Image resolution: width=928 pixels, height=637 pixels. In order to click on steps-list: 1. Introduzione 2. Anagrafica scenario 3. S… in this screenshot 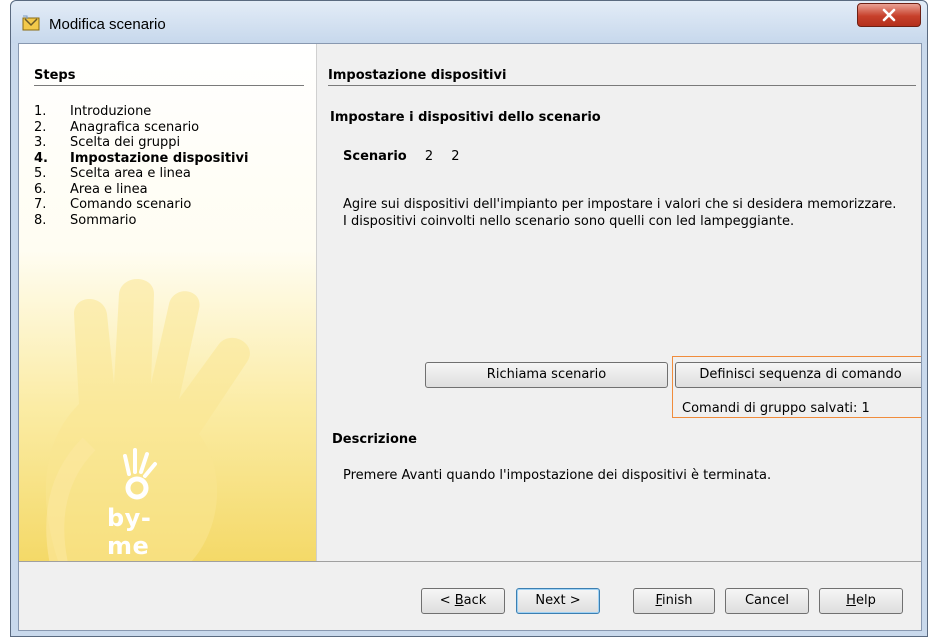, I will do `click(141, 166)`.